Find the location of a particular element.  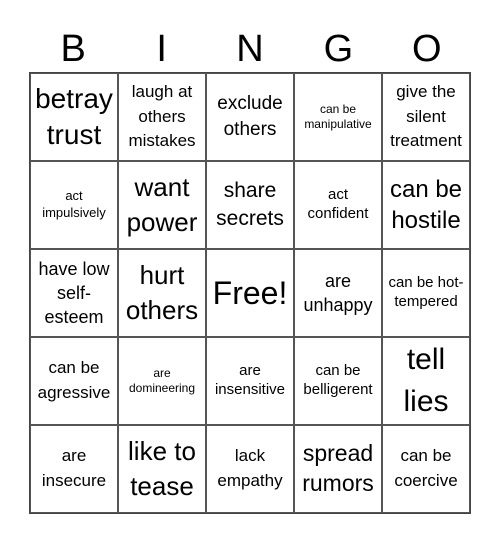

bingo-header: B I N G O is located at coordinates (250, 49).